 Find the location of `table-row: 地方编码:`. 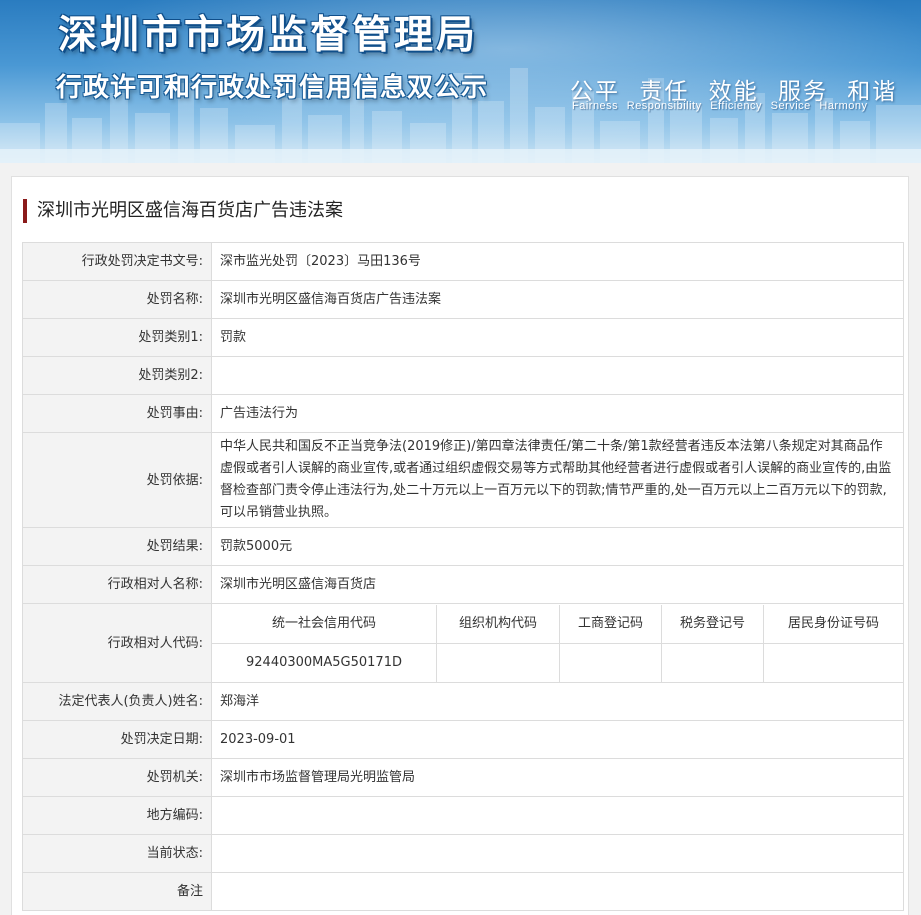

table-row: 地方编码: is located at coordinates (463, 815).